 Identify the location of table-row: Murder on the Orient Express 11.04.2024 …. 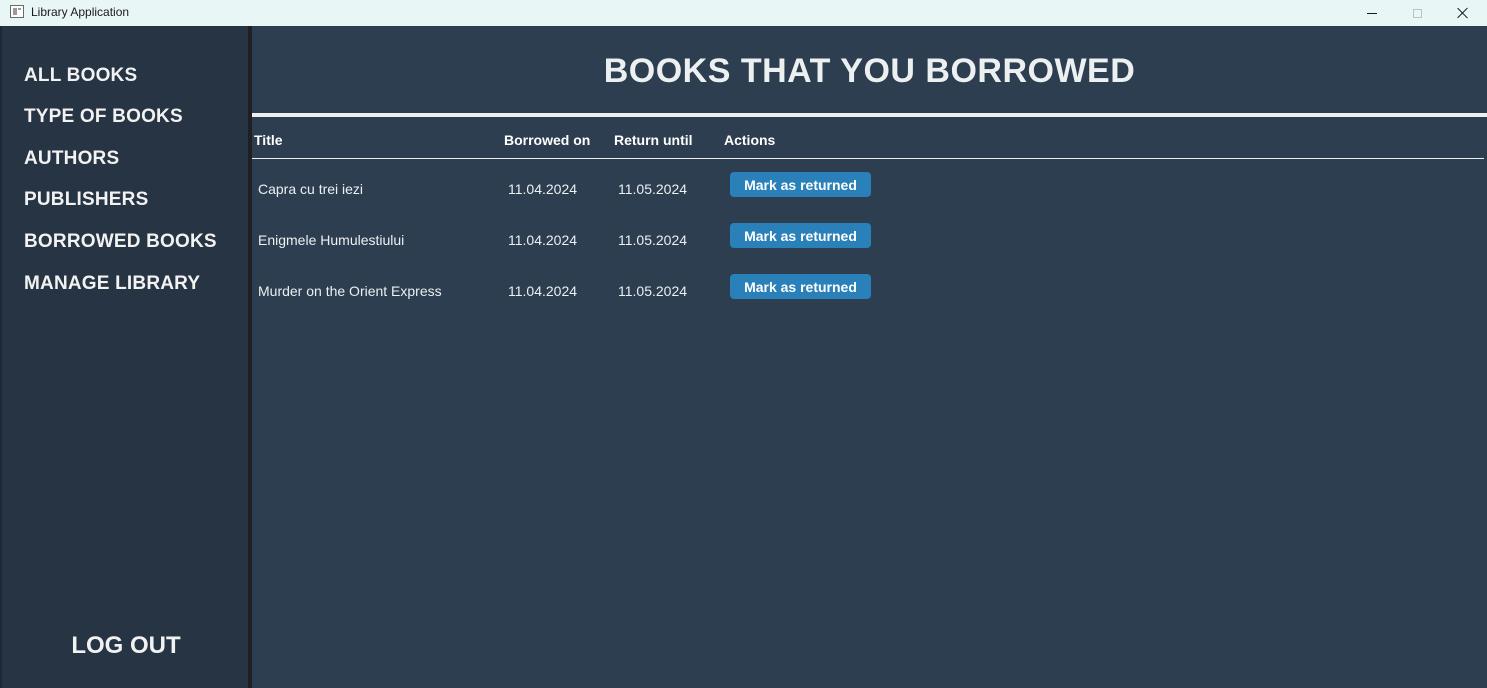
(868, 292).